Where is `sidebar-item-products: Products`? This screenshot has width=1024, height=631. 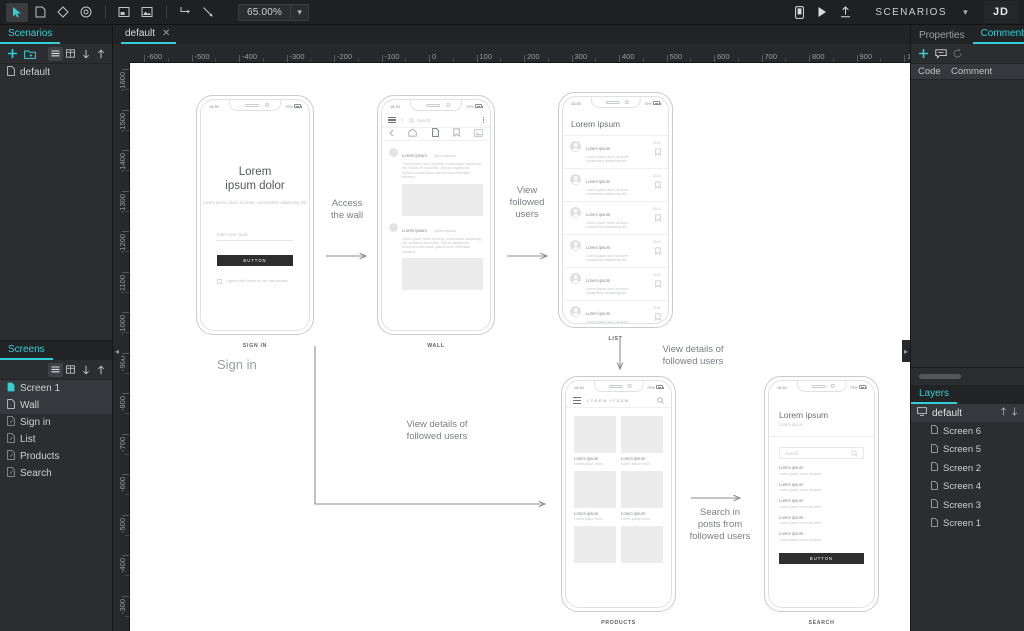 sidebar-item-products: Products is located at coordinates (56, 456).